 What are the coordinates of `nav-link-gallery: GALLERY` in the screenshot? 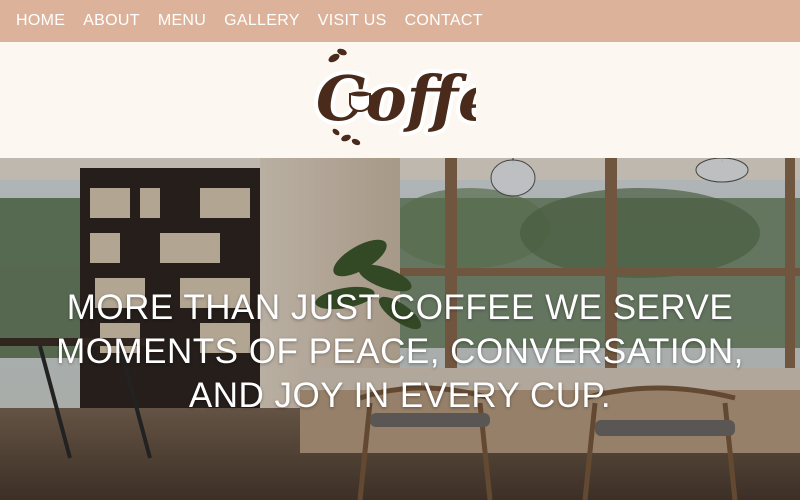 It's located at (262, 21).